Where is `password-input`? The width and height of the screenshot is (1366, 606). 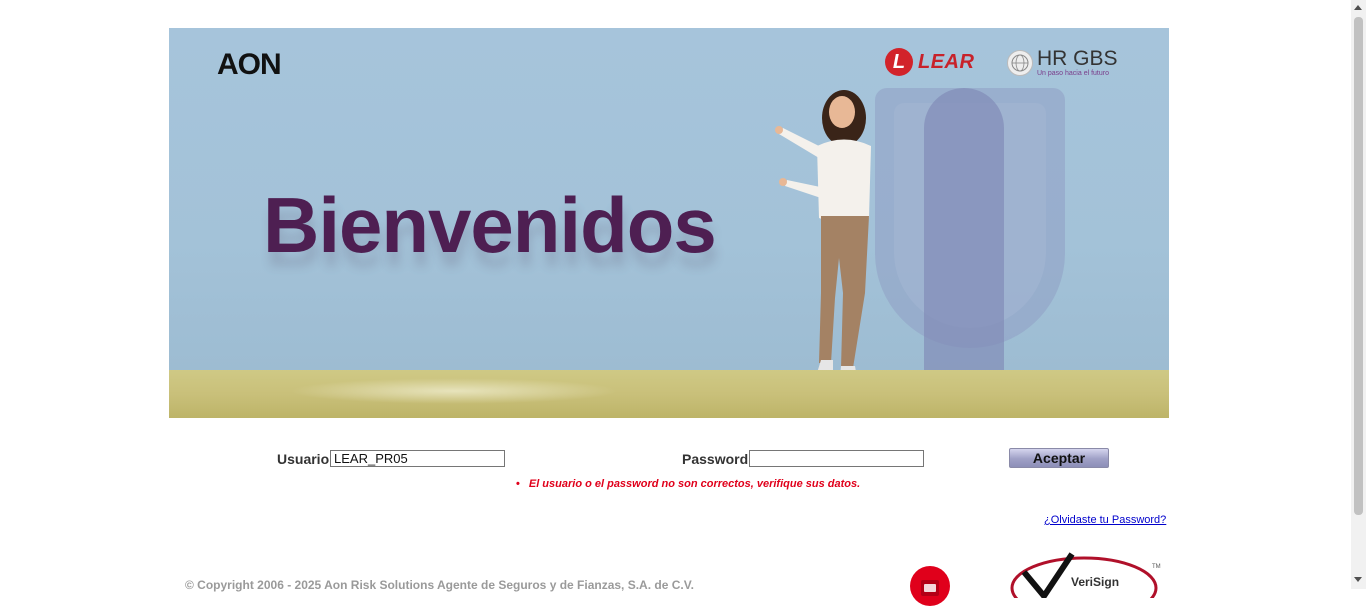 password-input is located at coordinates (836, 458).